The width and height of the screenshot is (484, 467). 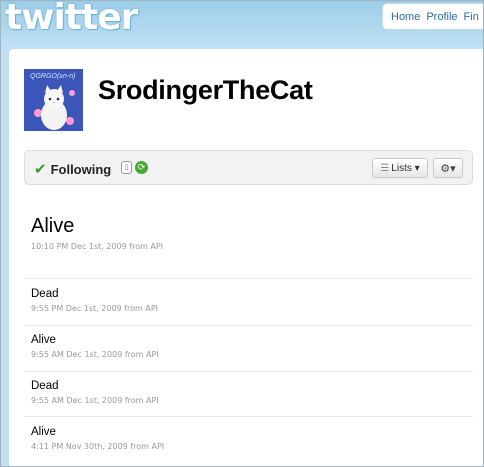 What do you see at coordinates (97, 246) in the screenshot?
I see `tweet-meta: 10:10 PM Dec 1st, 2009 from API` at bounding box center [97, 246].